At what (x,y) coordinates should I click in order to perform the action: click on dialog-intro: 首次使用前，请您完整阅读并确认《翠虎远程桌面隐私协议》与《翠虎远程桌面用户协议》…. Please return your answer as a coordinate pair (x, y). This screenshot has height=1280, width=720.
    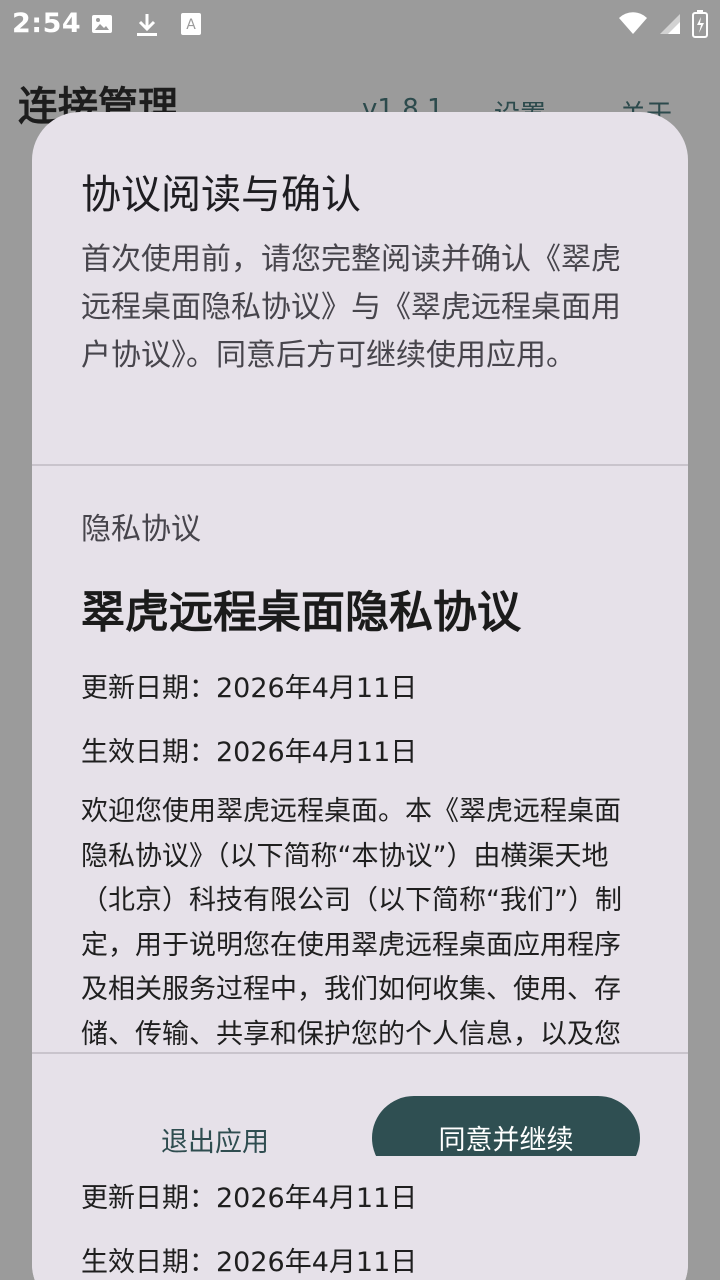
    Looking at the image, I should click on (351, 307).